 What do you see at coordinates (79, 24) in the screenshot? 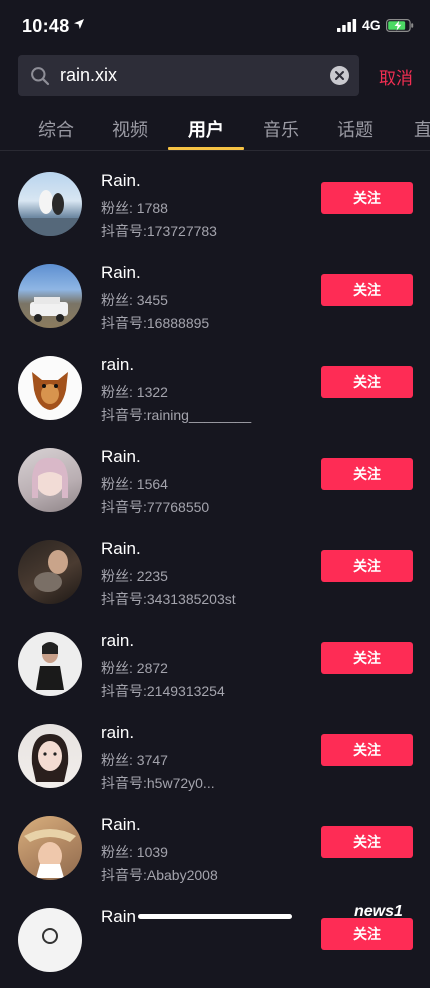
I see `location-arrow-icon` at bounding box center [79, 24].